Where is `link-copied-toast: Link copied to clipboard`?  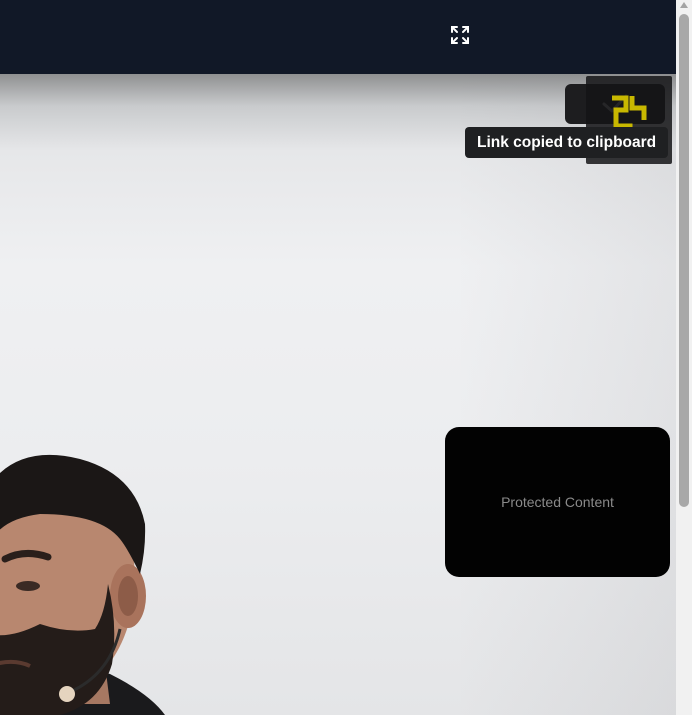
link-copied-toast: Link copied to clipboard is located at coordinates (567, 142).